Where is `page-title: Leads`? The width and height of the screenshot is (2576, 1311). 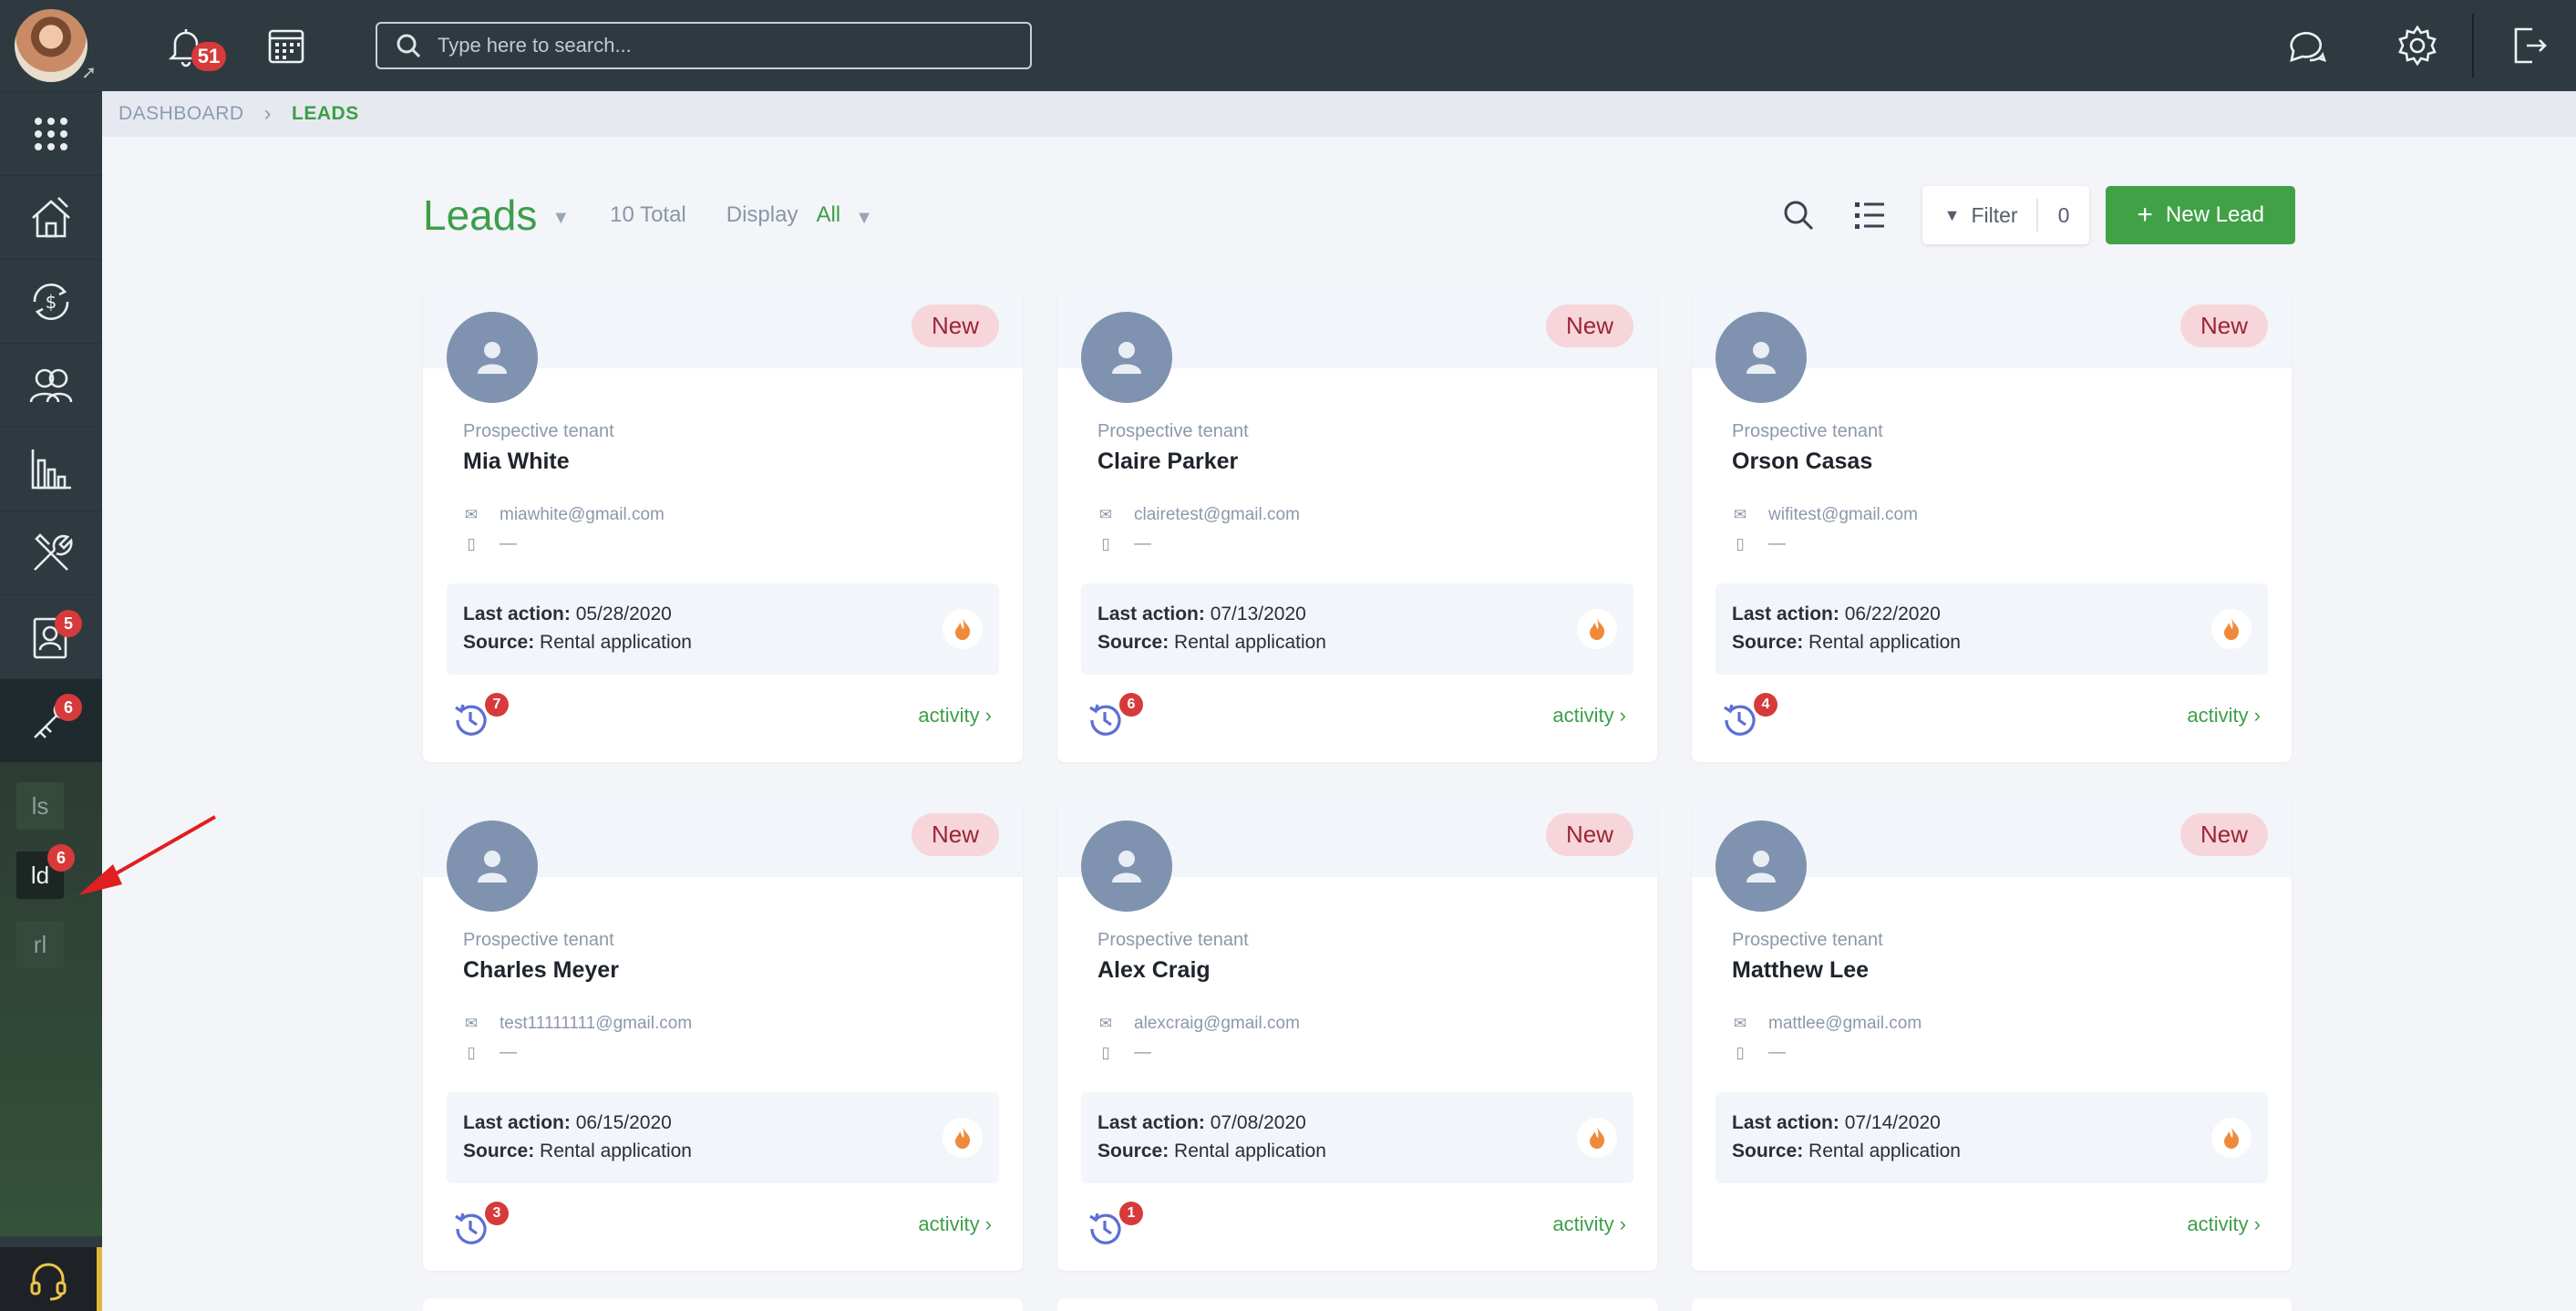
page-title: Leads is located at coordinates (480, 215).